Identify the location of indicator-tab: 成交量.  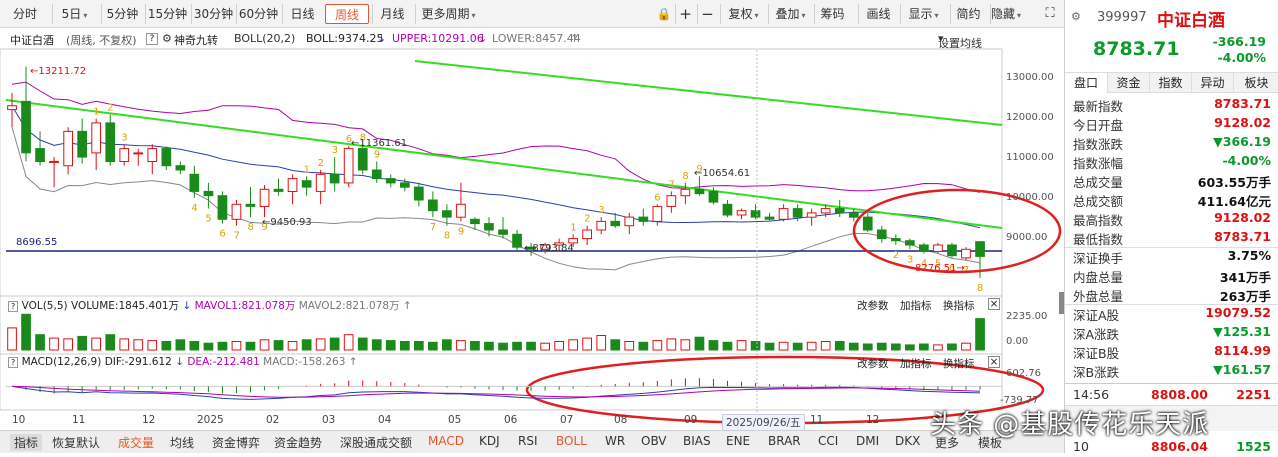
(136, 442).